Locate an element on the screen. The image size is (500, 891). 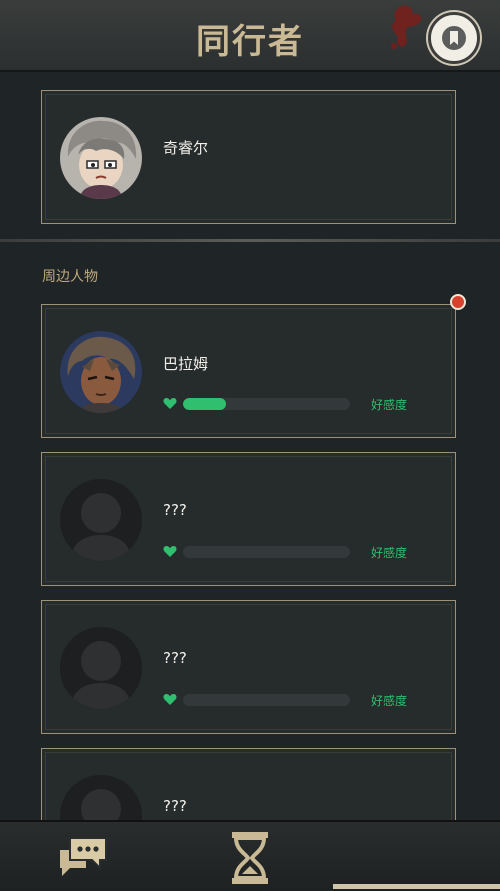
npc-name: 巴拉姆 is located at coordinates (186, 364).